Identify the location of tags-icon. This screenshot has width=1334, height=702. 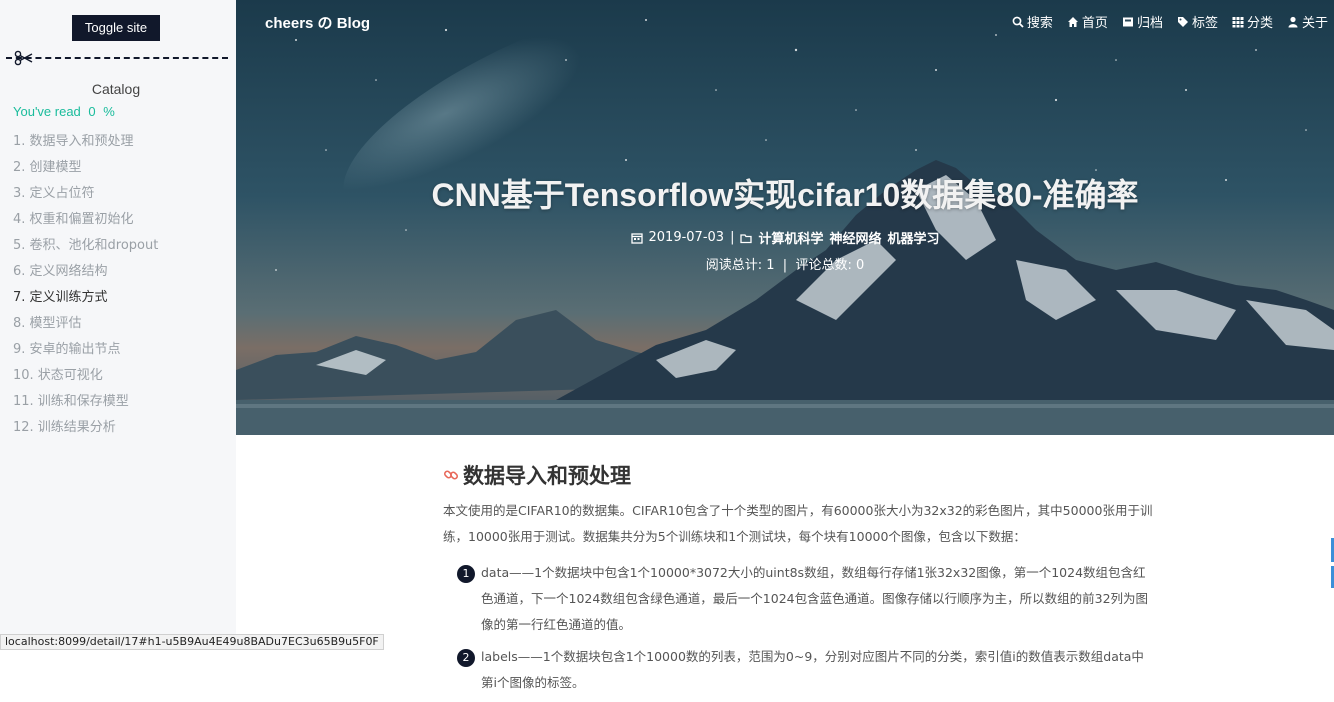
(1182, 21).